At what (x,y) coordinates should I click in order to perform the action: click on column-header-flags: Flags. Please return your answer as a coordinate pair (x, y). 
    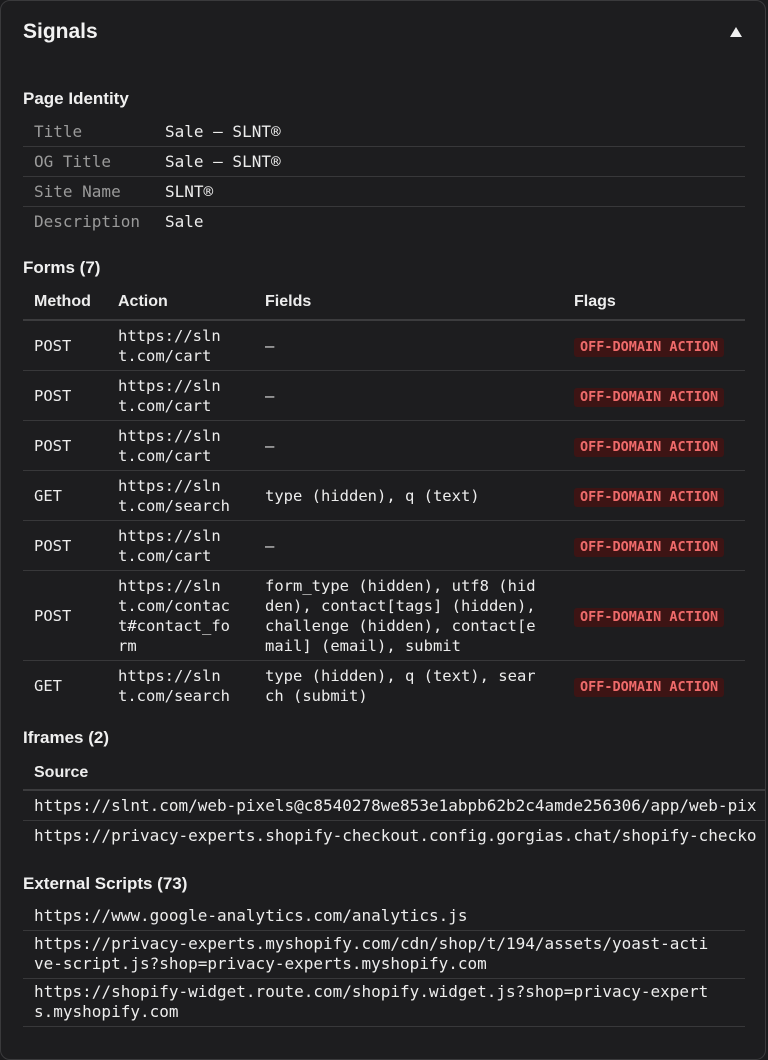
    Looking at the image, I should click on (595, 301).